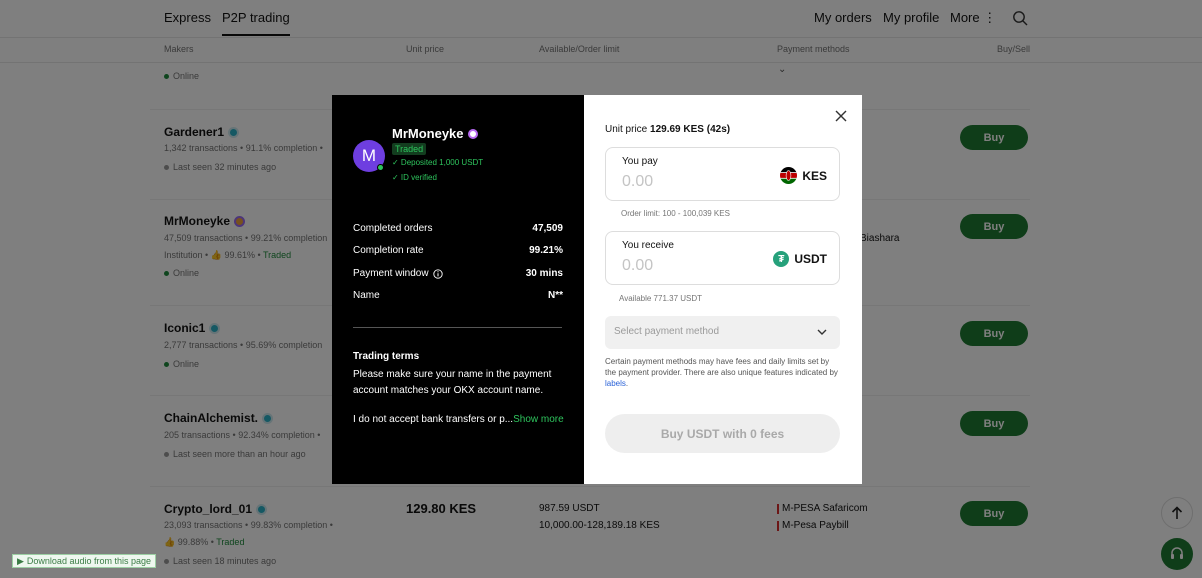 The width and height of the screenshot is (1202, 578). What do you see at coordinates (722, 174) in the screenshot?
I see `you-pay-field: You pay 0.00 KES` at bounding box center [722, 174].